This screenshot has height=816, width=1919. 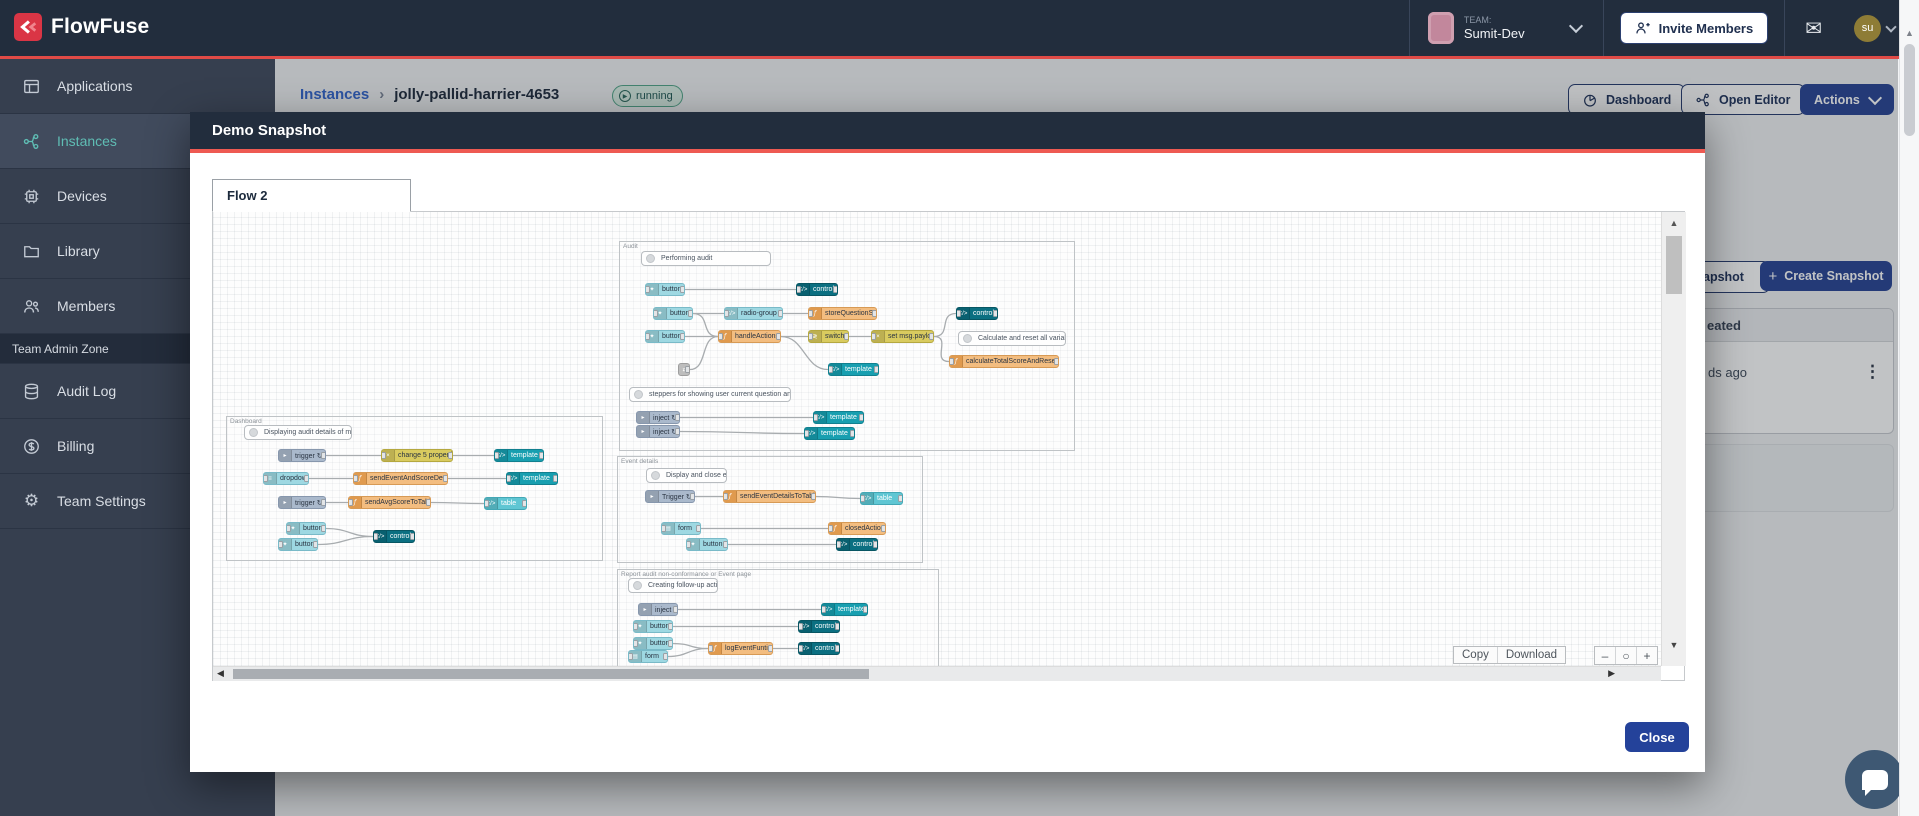 What do you see at coordinates (31, 251) in the screenshot?
I see `library-icon` at bounding box center [31, 251].